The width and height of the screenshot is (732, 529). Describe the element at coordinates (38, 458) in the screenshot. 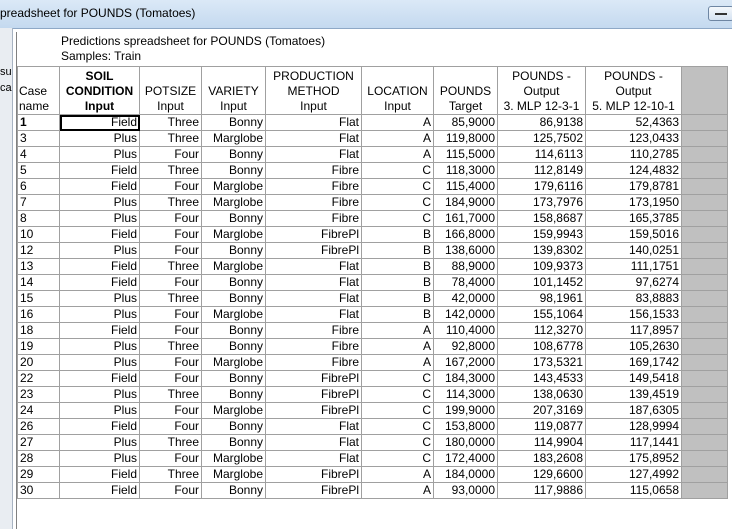

I see `case-name-cell: 28` at that location.